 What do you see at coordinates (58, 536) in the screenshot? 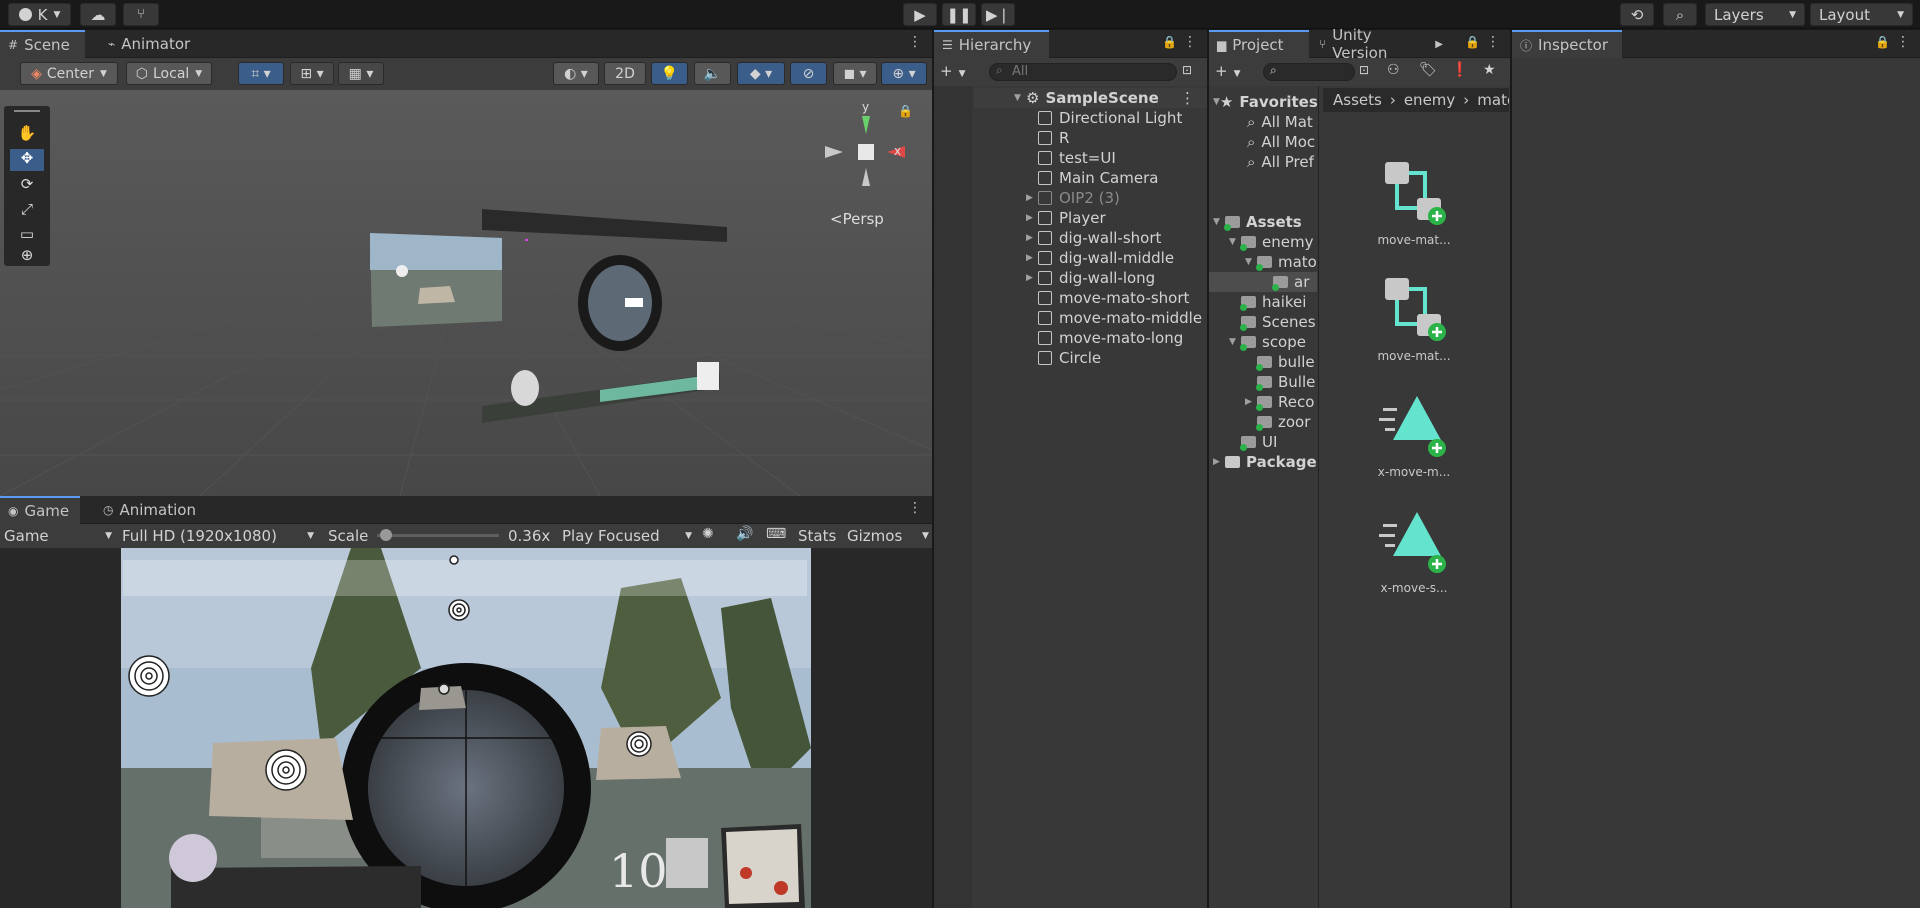
I see `display-dropdown: Game ▼` at bounding box center [58, 536].